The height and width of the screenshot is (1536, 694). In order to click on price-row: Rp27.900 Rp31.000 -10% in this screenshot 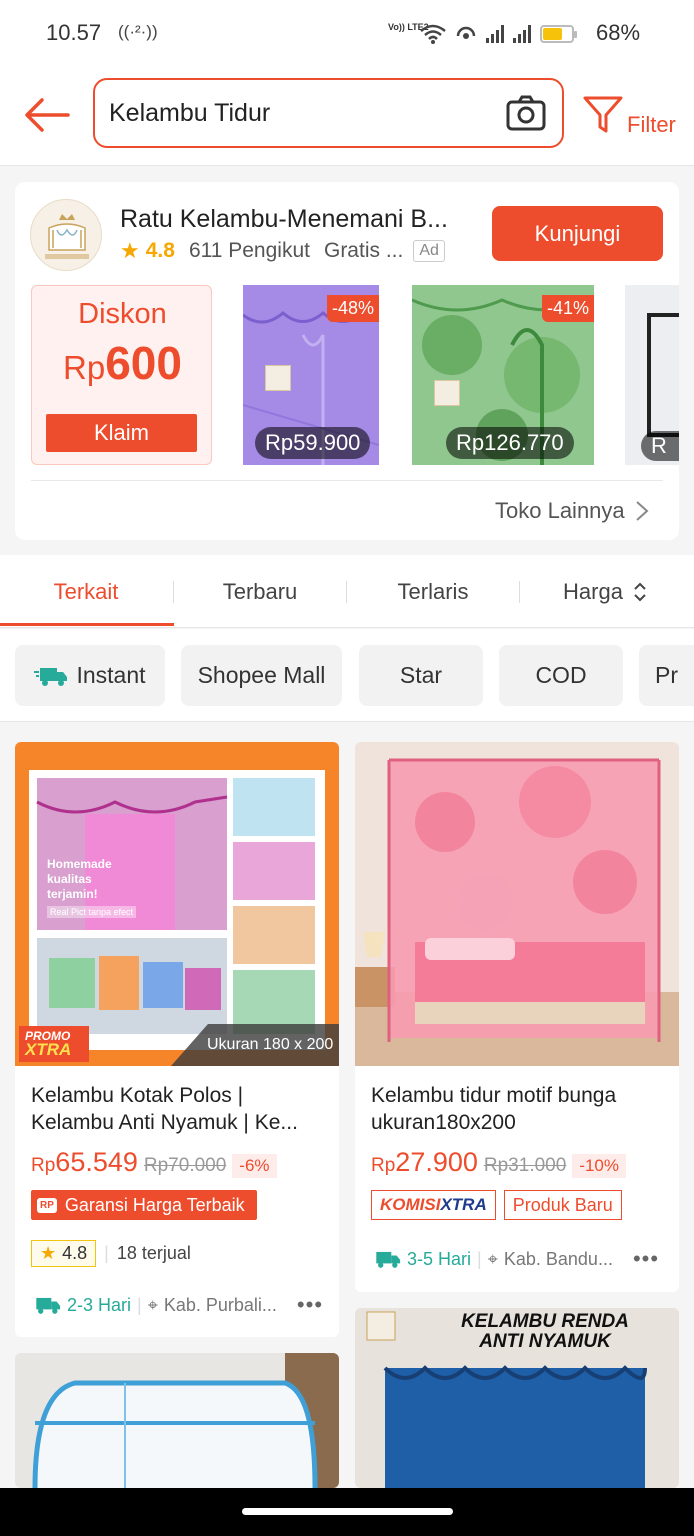, I will do `click(498, 1162)`.